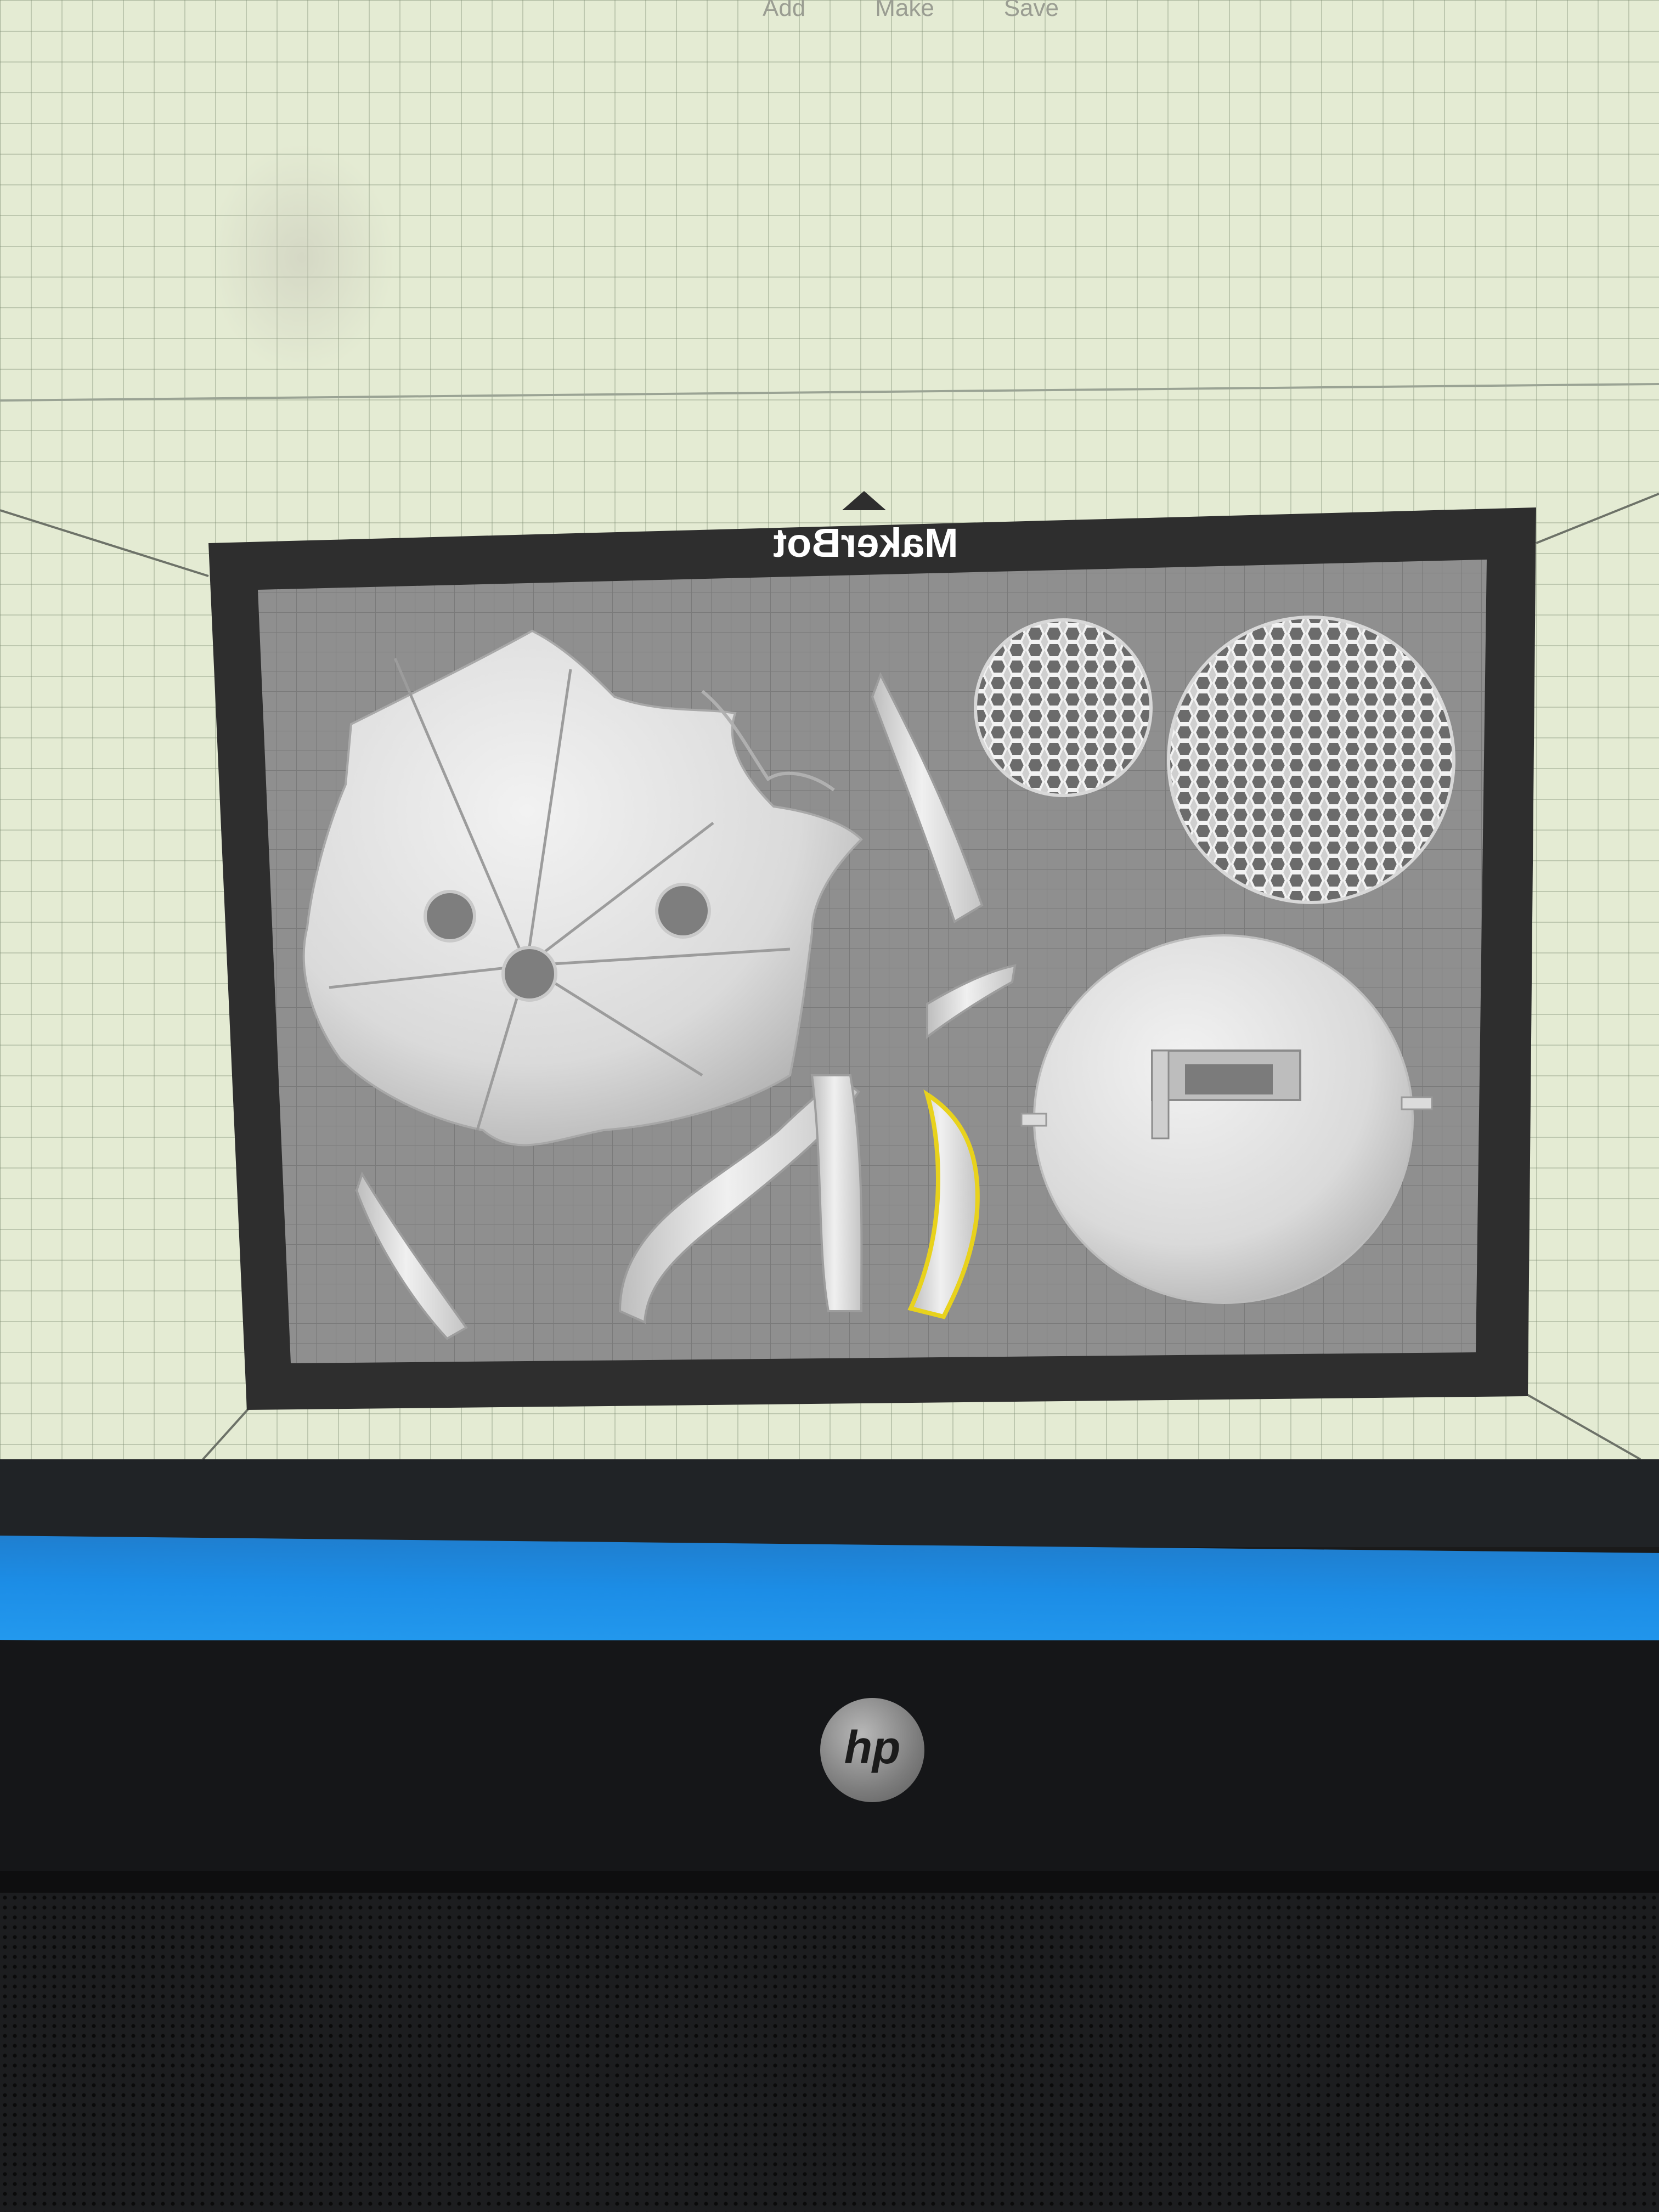  I want to click on hp-logo: hp, so click(872, 1750).